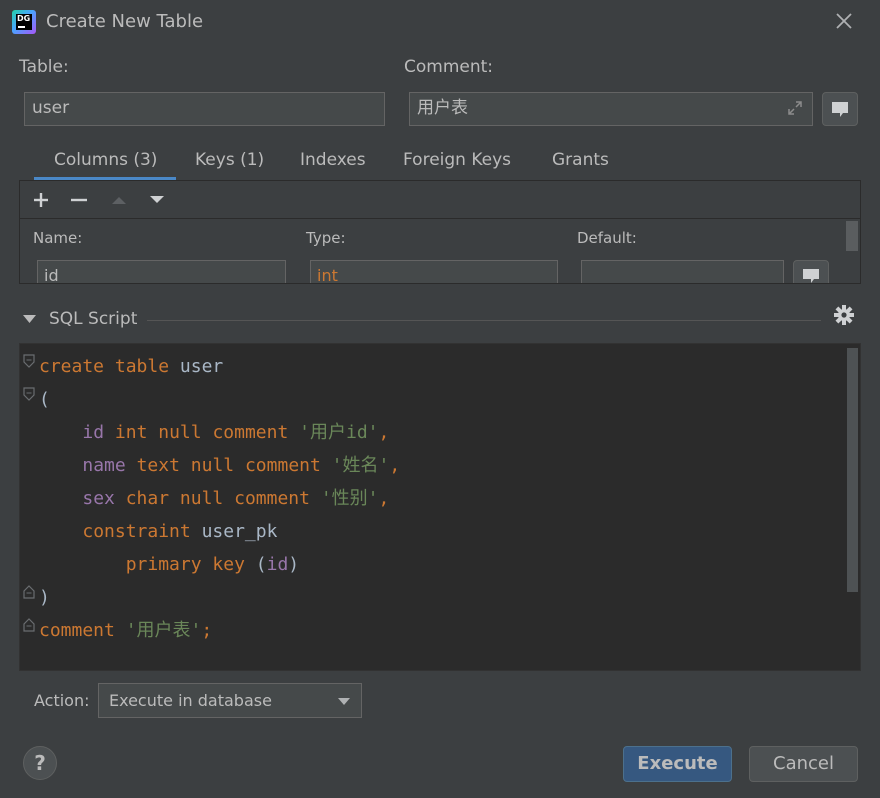  I want to click on sql-script-header: SQL Script, so click(440, 320).